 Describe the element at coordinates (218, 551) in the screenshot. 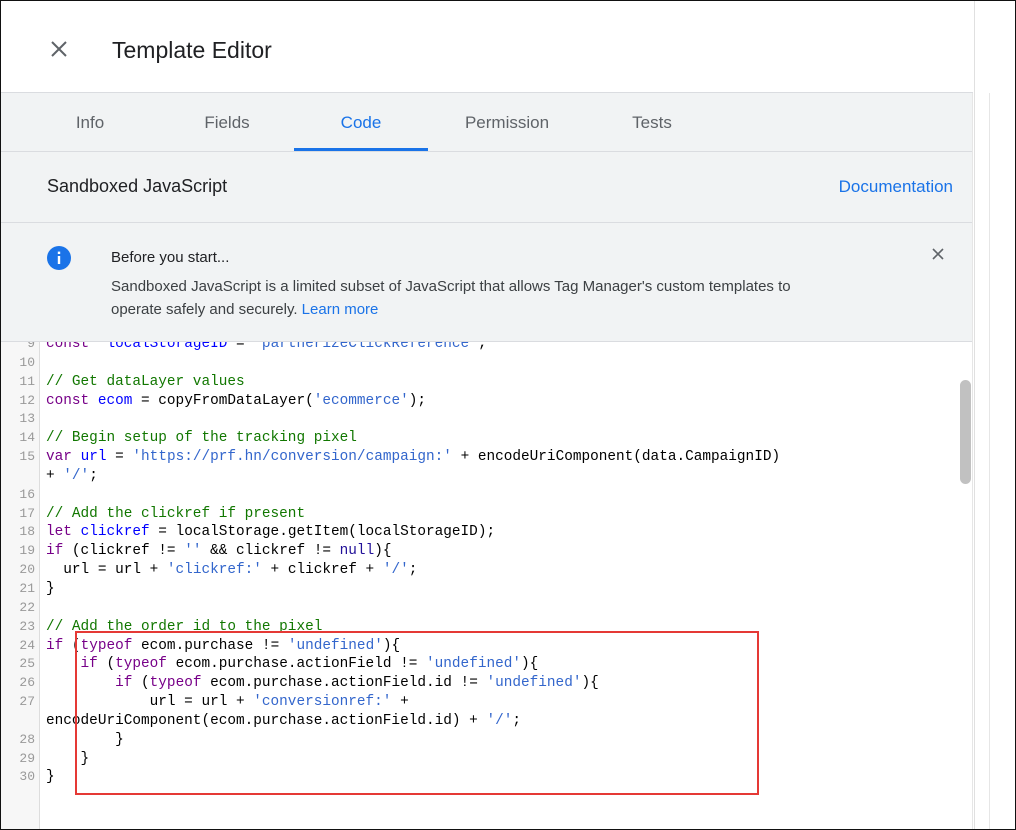

I see `code-text: if (clickref != '' && clickref != null){` at that location.